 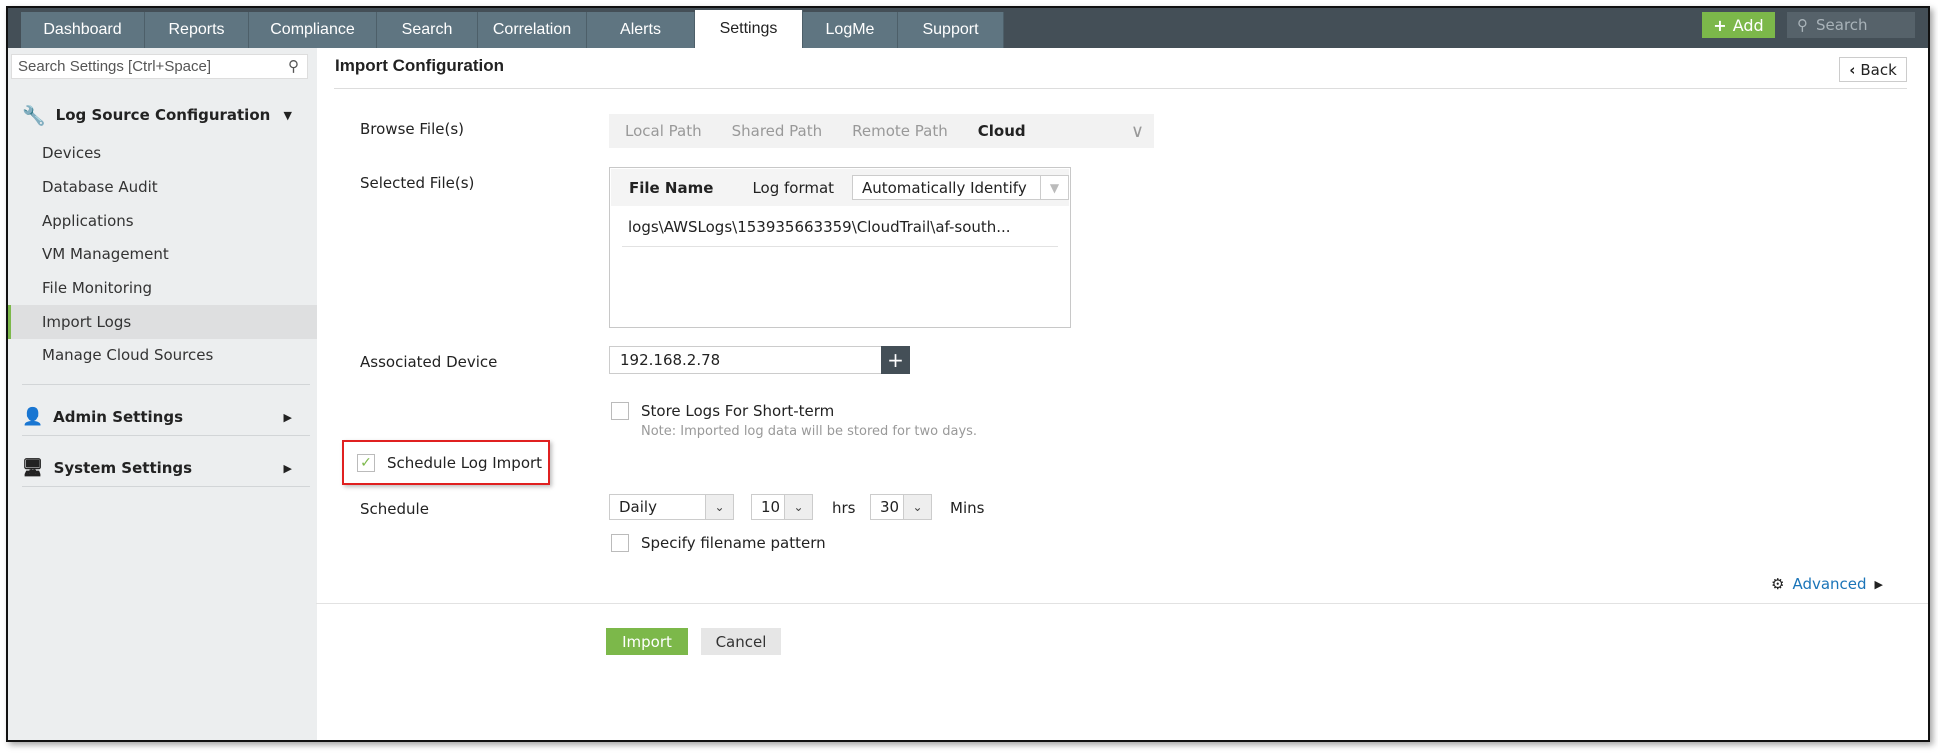 What do you see at coordinates (162, 322) in the screenshot?
I see `sidebar-item-import-logs: Import Logs` at bounding box center [162, 322].